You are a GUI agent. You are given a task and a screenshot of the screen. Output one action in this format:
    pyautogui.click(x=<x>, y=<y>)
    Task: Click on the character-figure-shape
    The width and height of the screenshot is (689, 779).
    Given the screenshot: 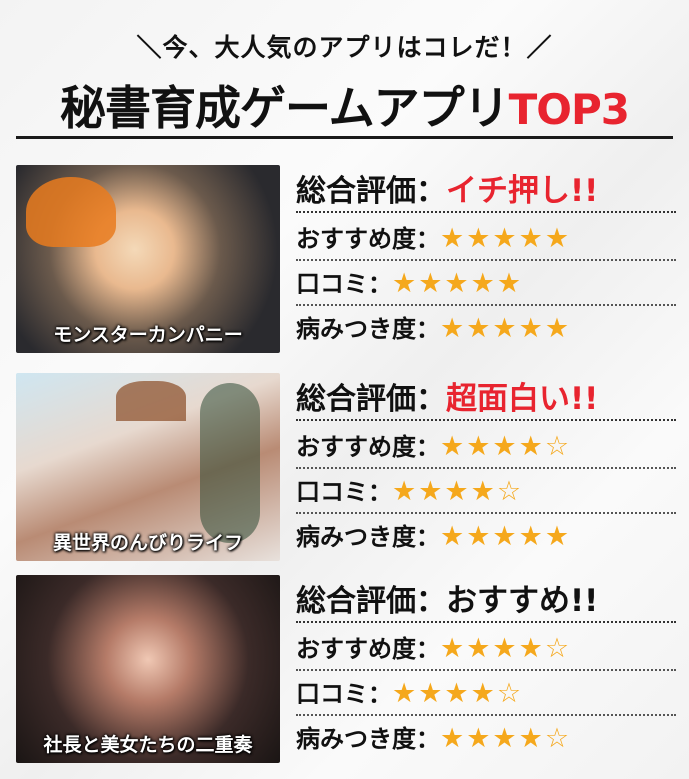 What is the action you would take?
    pyautogui.click(x=230, y=463)
    